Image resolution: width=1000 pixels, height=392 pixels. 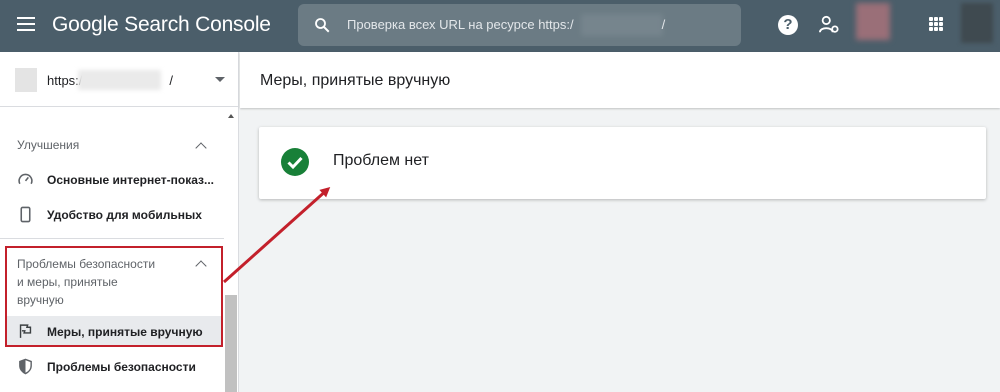 I want to click on page-title: Меры, принятые вручную, so click(x=355, y=80).